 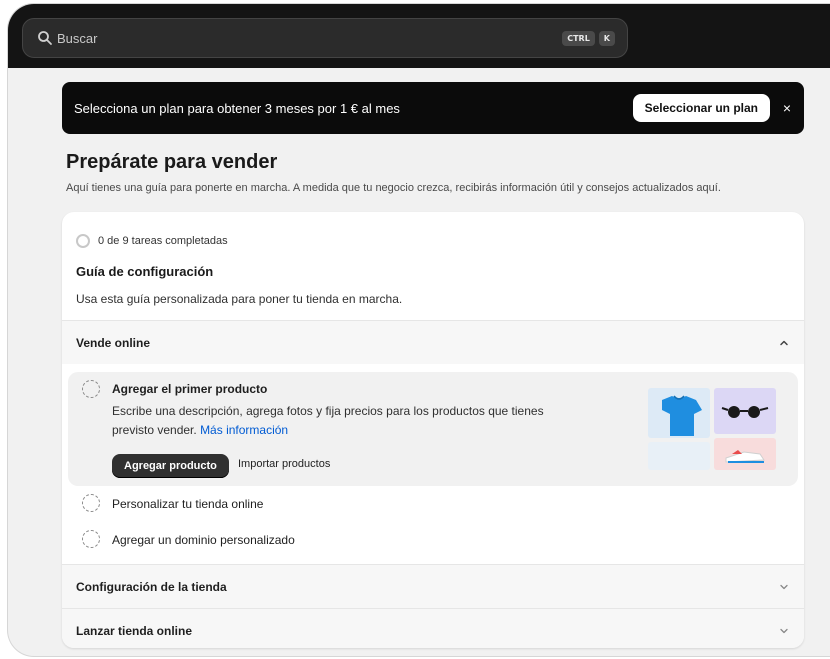 What do you see at coordinates (433, 628) in the screenshot?
I see `section-launch-store: Lanzar tienda online` at bounding box center [433, 628].